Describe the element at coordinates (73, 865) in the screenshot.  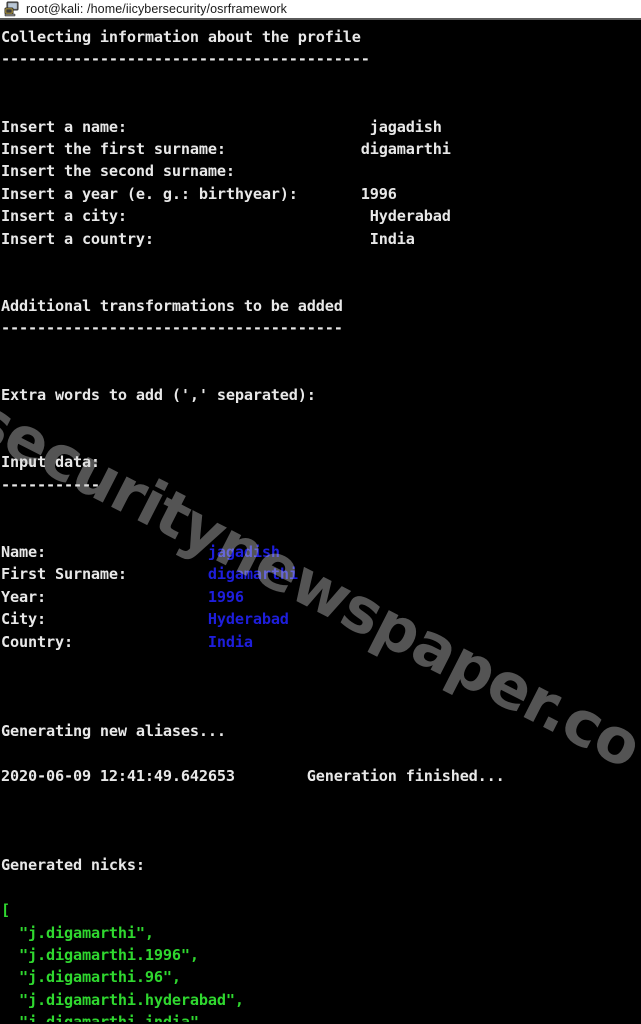
I see `heading-generated-nicks: Generated nicks:` at that location.